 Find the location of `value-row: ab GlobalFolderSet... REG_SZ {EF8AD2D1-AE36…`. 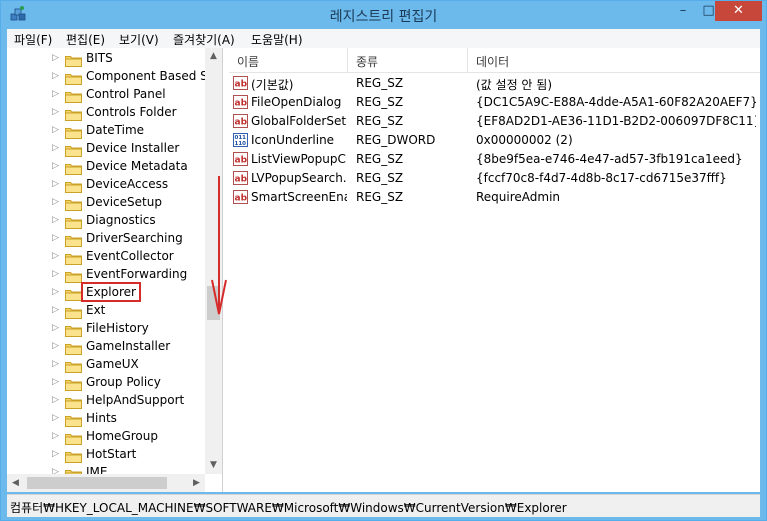

value-row: ab GlobalFolderSet... REG_SZ {EF8AD2D1-AE36… is located at coordinates (494, 120).